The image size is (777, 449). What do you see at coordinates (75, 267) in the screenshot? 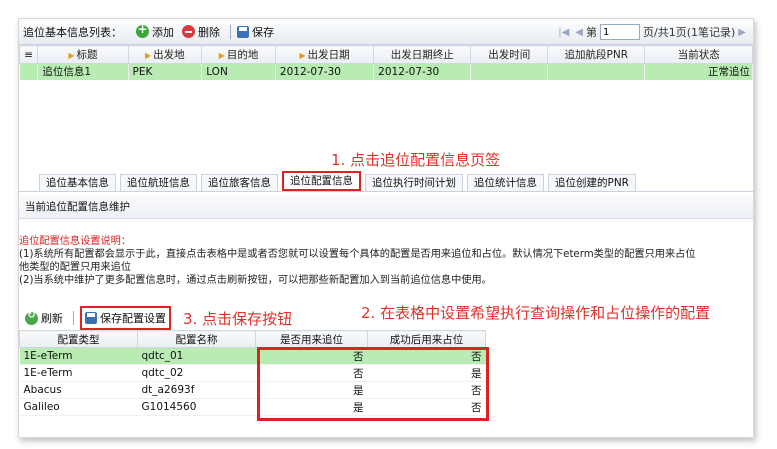
I see `note-line: 他类型的配置只用来追位` at bounding box center [75, 267].